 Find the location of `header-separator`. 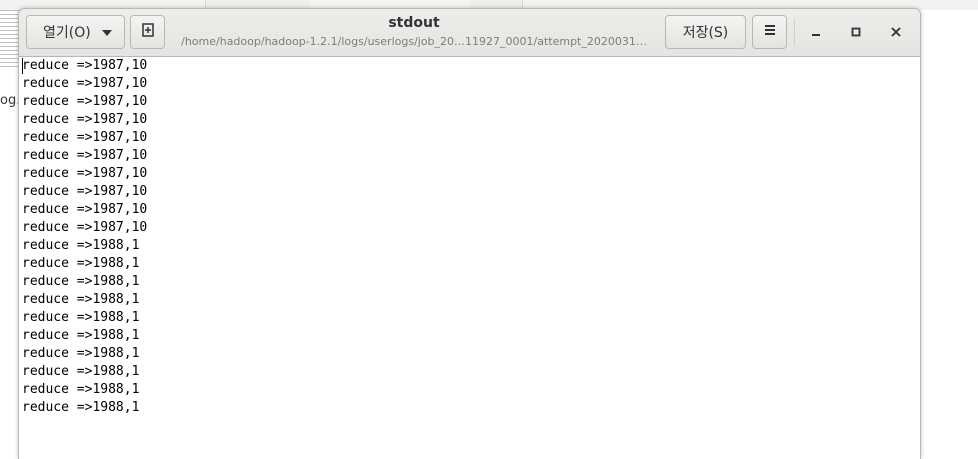

header-separator is located at coordinates (794, 32).